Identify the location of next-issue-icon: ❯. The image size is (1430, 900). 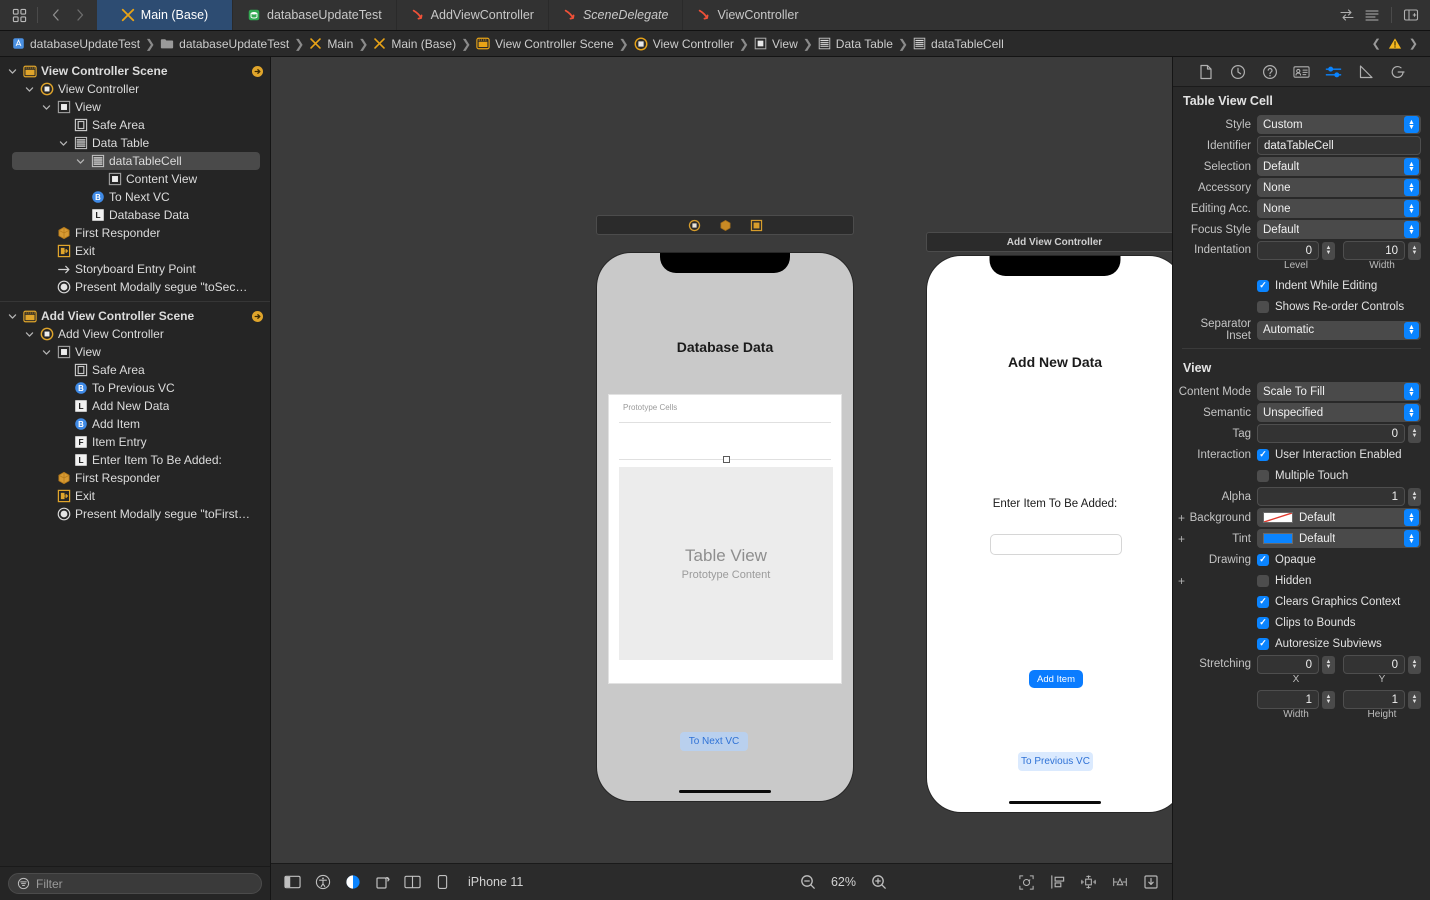
(1413, 43).